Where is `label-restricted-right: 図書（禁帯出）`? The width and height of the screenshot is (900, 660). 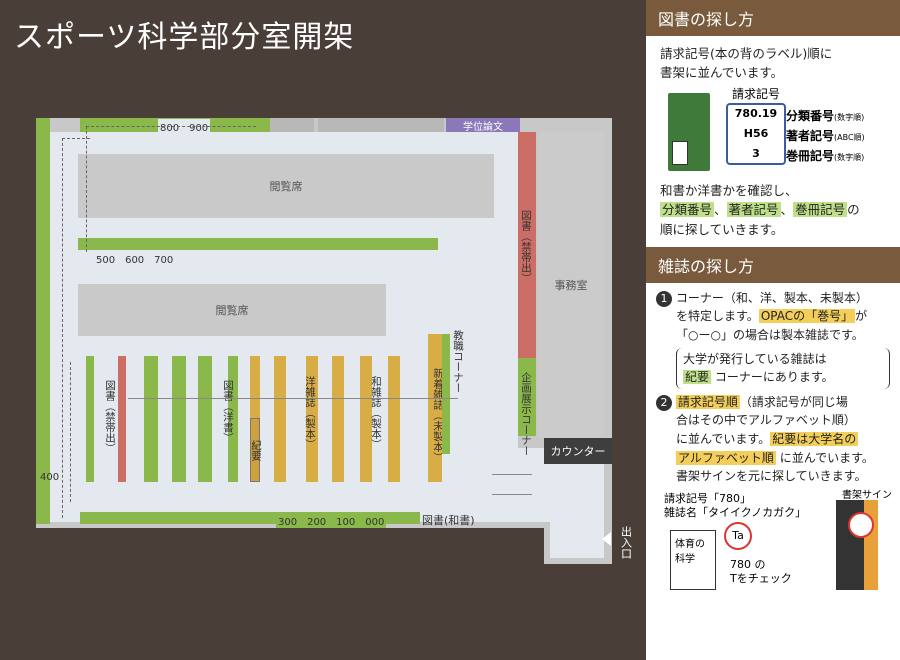 label-restricted-right: 図書（禁帯出） is located at coordinates (526, 247).